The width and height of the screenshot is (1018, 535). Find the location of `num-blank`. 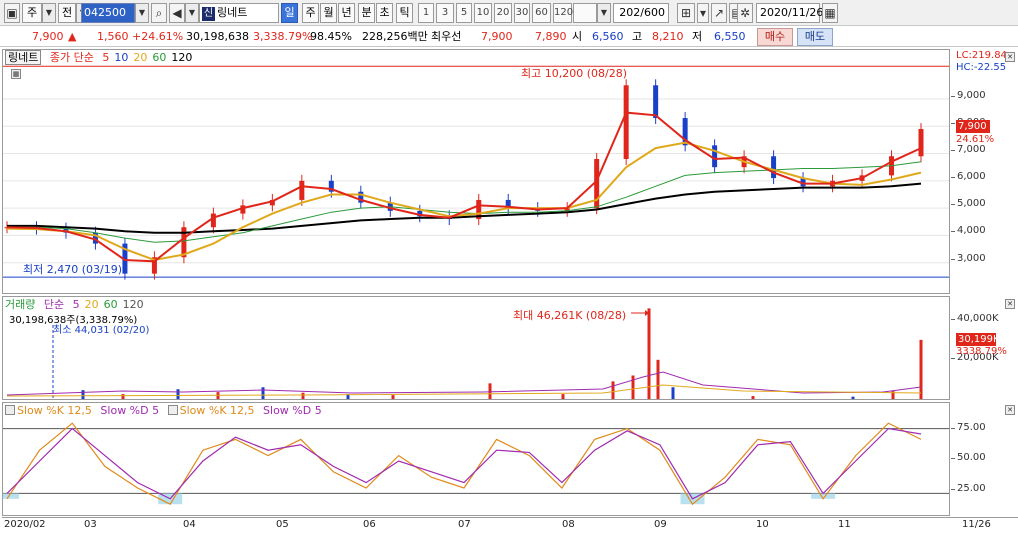

num-blank is located at coordinates (585, 13).